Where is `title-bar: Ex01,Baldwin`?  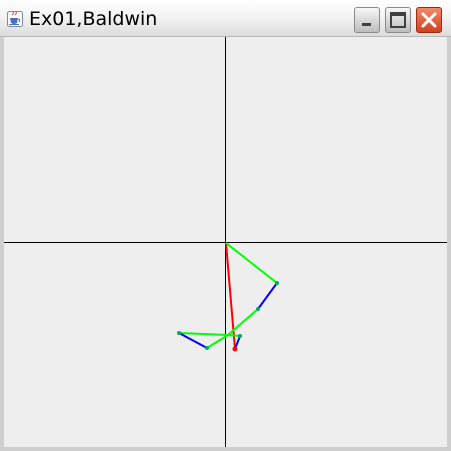 title-bar: Ex01,Baldwin is located at coordinates (225, 18).